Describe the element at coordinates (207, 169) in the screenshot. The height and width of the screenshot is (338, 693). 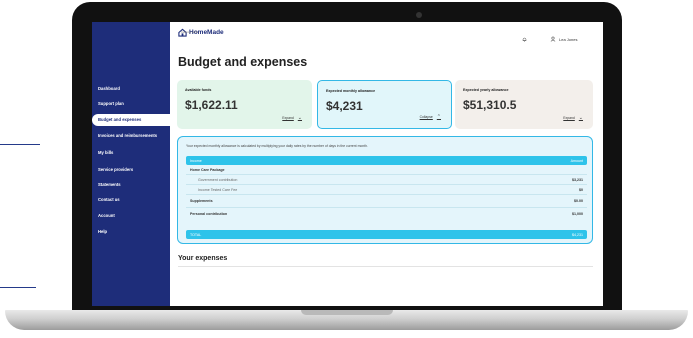
I see `row-label: Home Care Package` at that location.